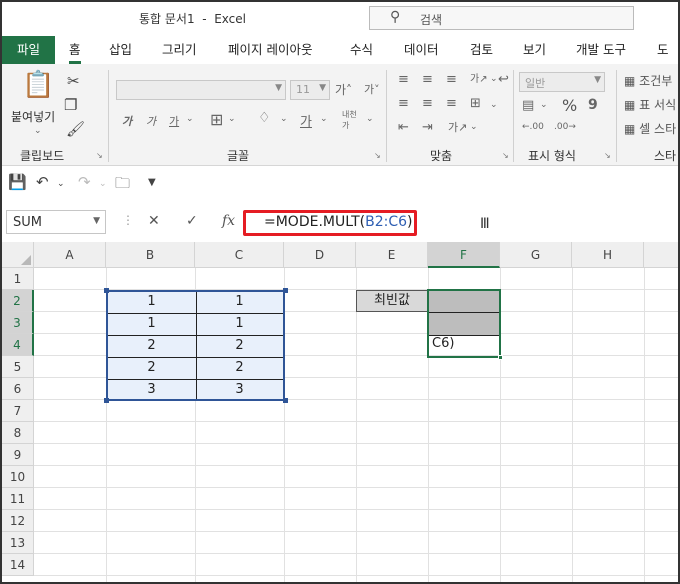 The image size is (680, 584). What do you see at coordinates (239, 255) in the screenshot?
I see `column-header-c: C` at bounding box center [239, 255].